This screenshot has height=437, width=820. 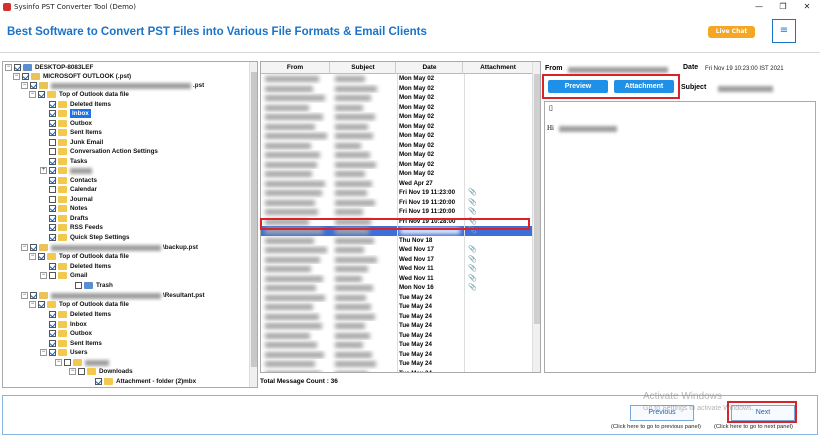 I want to click on tree-node-calendar: Calendar, so click(x=73, y=189).